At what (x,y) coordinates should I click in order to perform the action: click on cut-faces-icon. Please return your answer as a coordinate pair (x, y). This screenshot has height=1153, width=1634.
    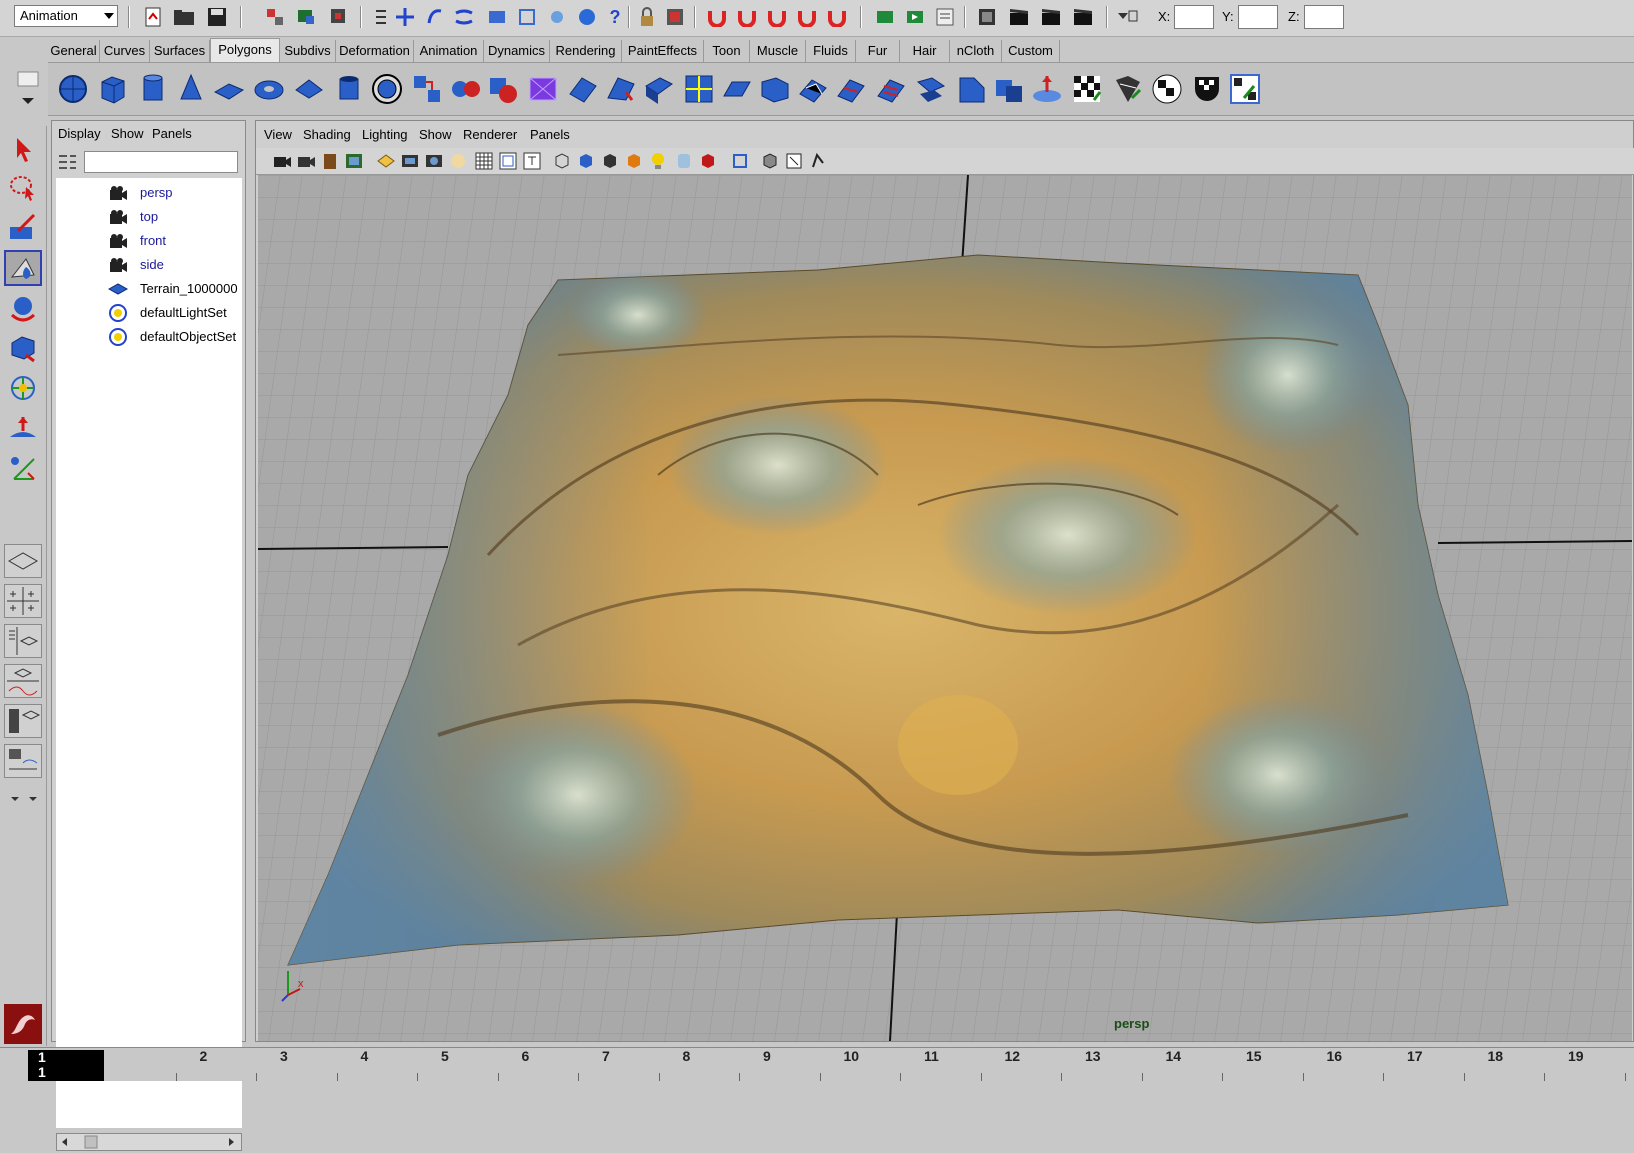
    Looking at the image, I should click on (1009, 89).